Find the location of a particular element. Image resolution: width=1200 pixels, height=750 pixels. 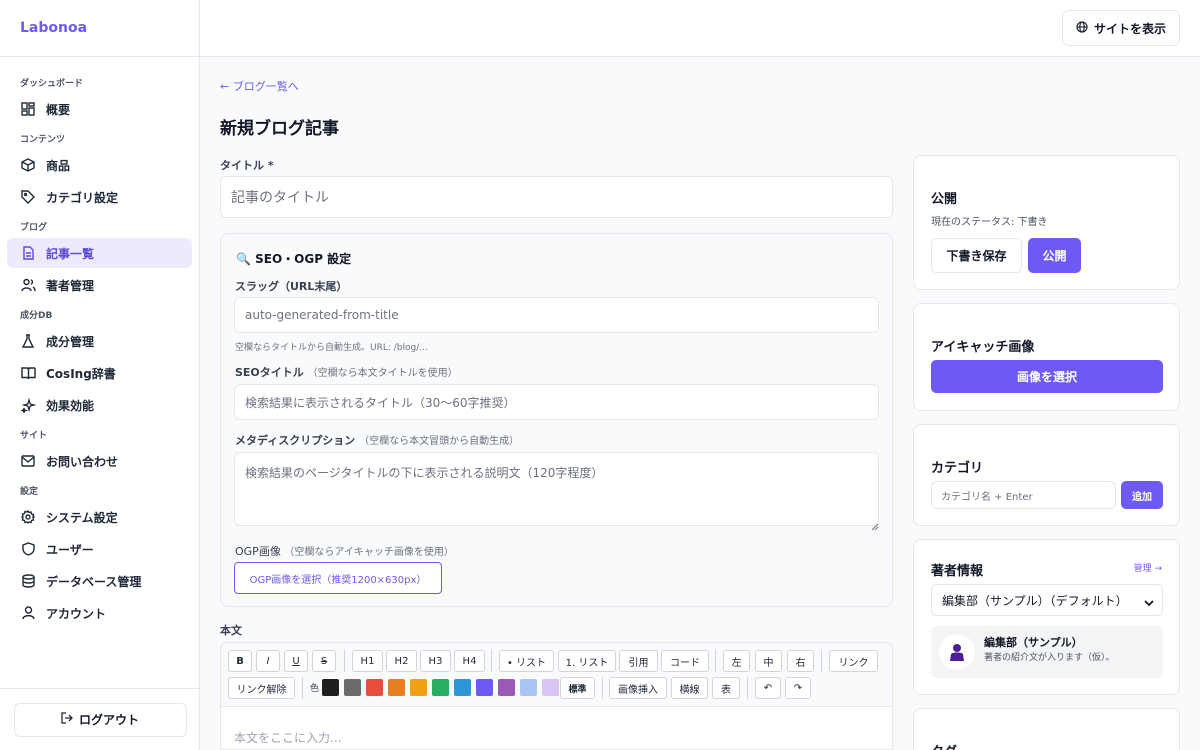

seo-title-input: 検索結果に表示されるタイトル（30〜60字推奨） is located at coordinates (556, 402).